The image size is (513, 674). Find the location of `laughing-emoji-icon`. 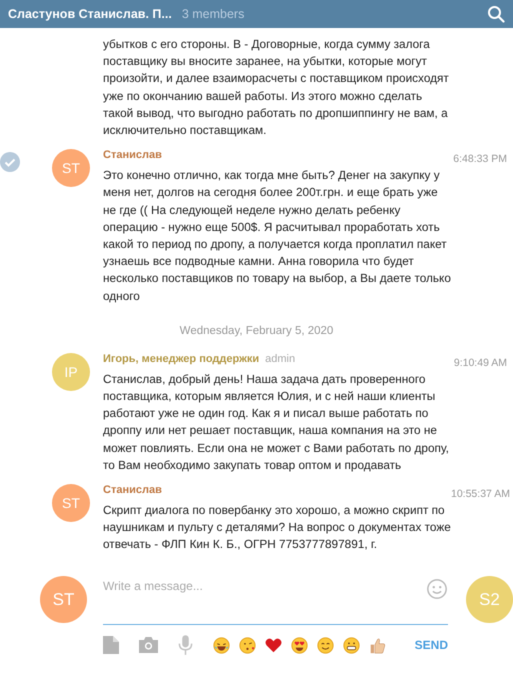

laughing-emoji-icon is located at coordinates (221, 645).